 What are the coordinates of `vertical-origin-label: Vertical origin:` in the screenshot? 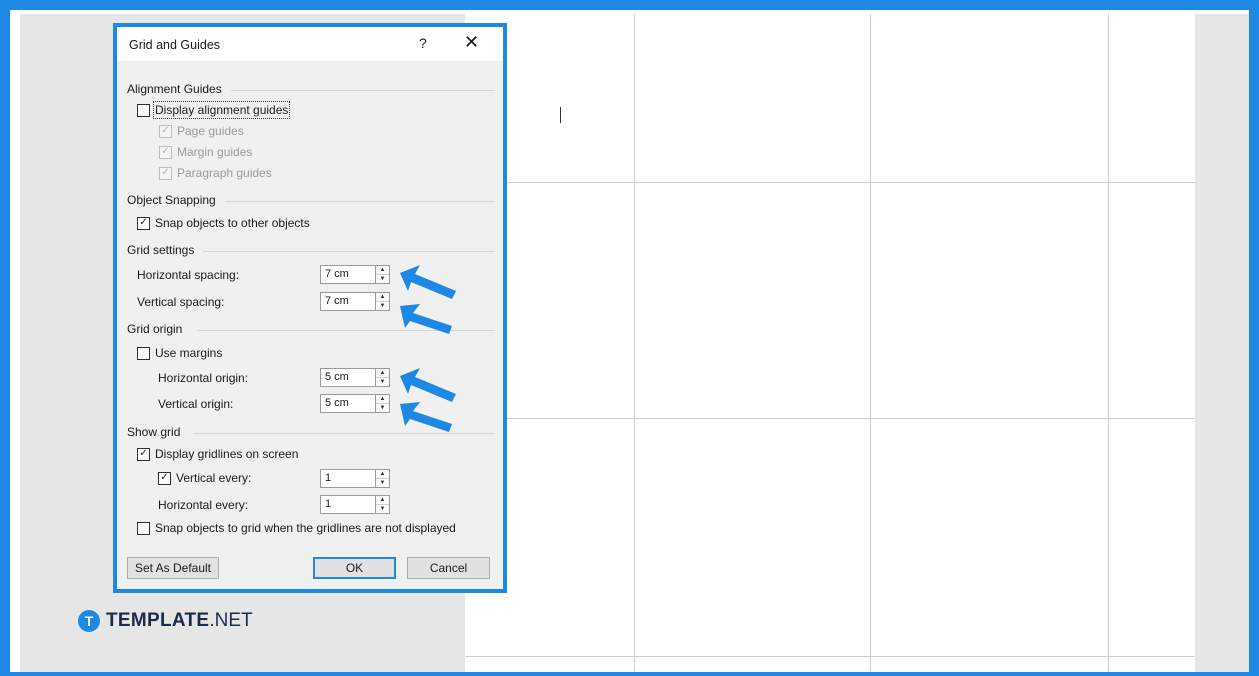 It's located at (196, 404).